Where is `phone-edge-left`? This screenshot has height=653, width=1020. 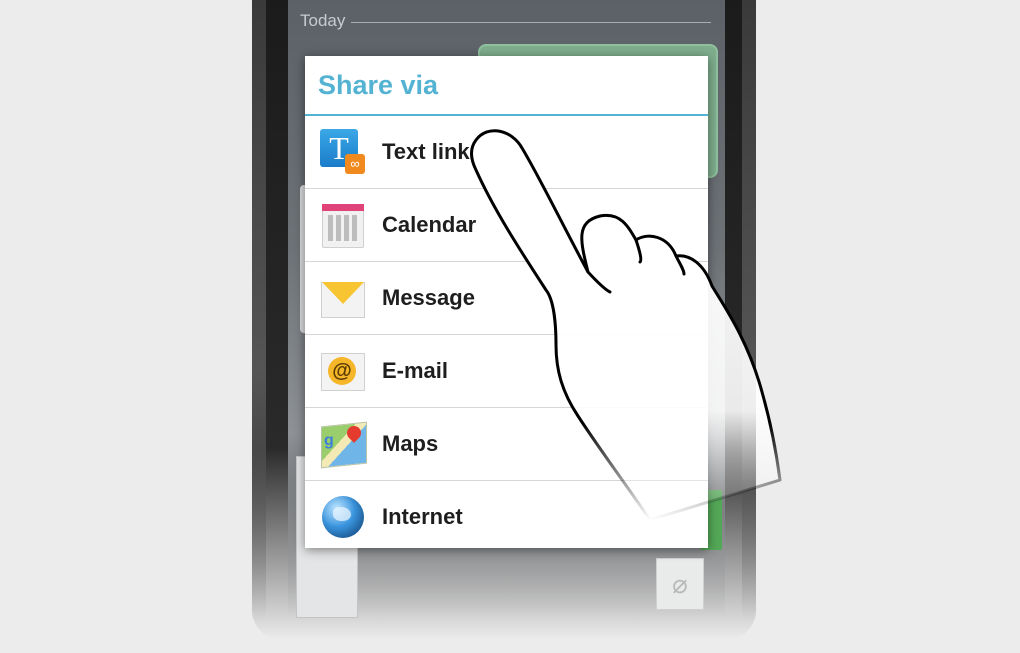
phone-edge-left is located at coordinates (259, 310).